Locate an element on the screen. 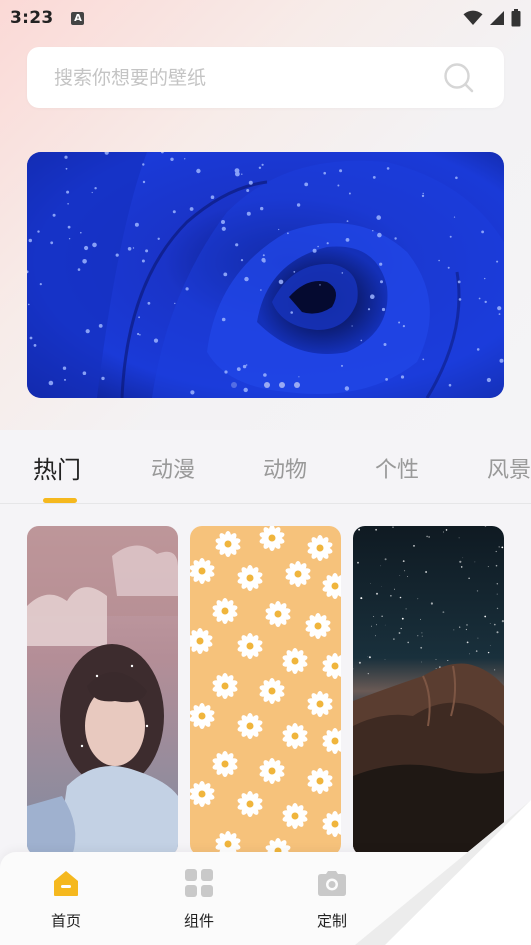 This screenshot has width=531, height=945. nav-home: 首页 is located at coordinates (66, 898).